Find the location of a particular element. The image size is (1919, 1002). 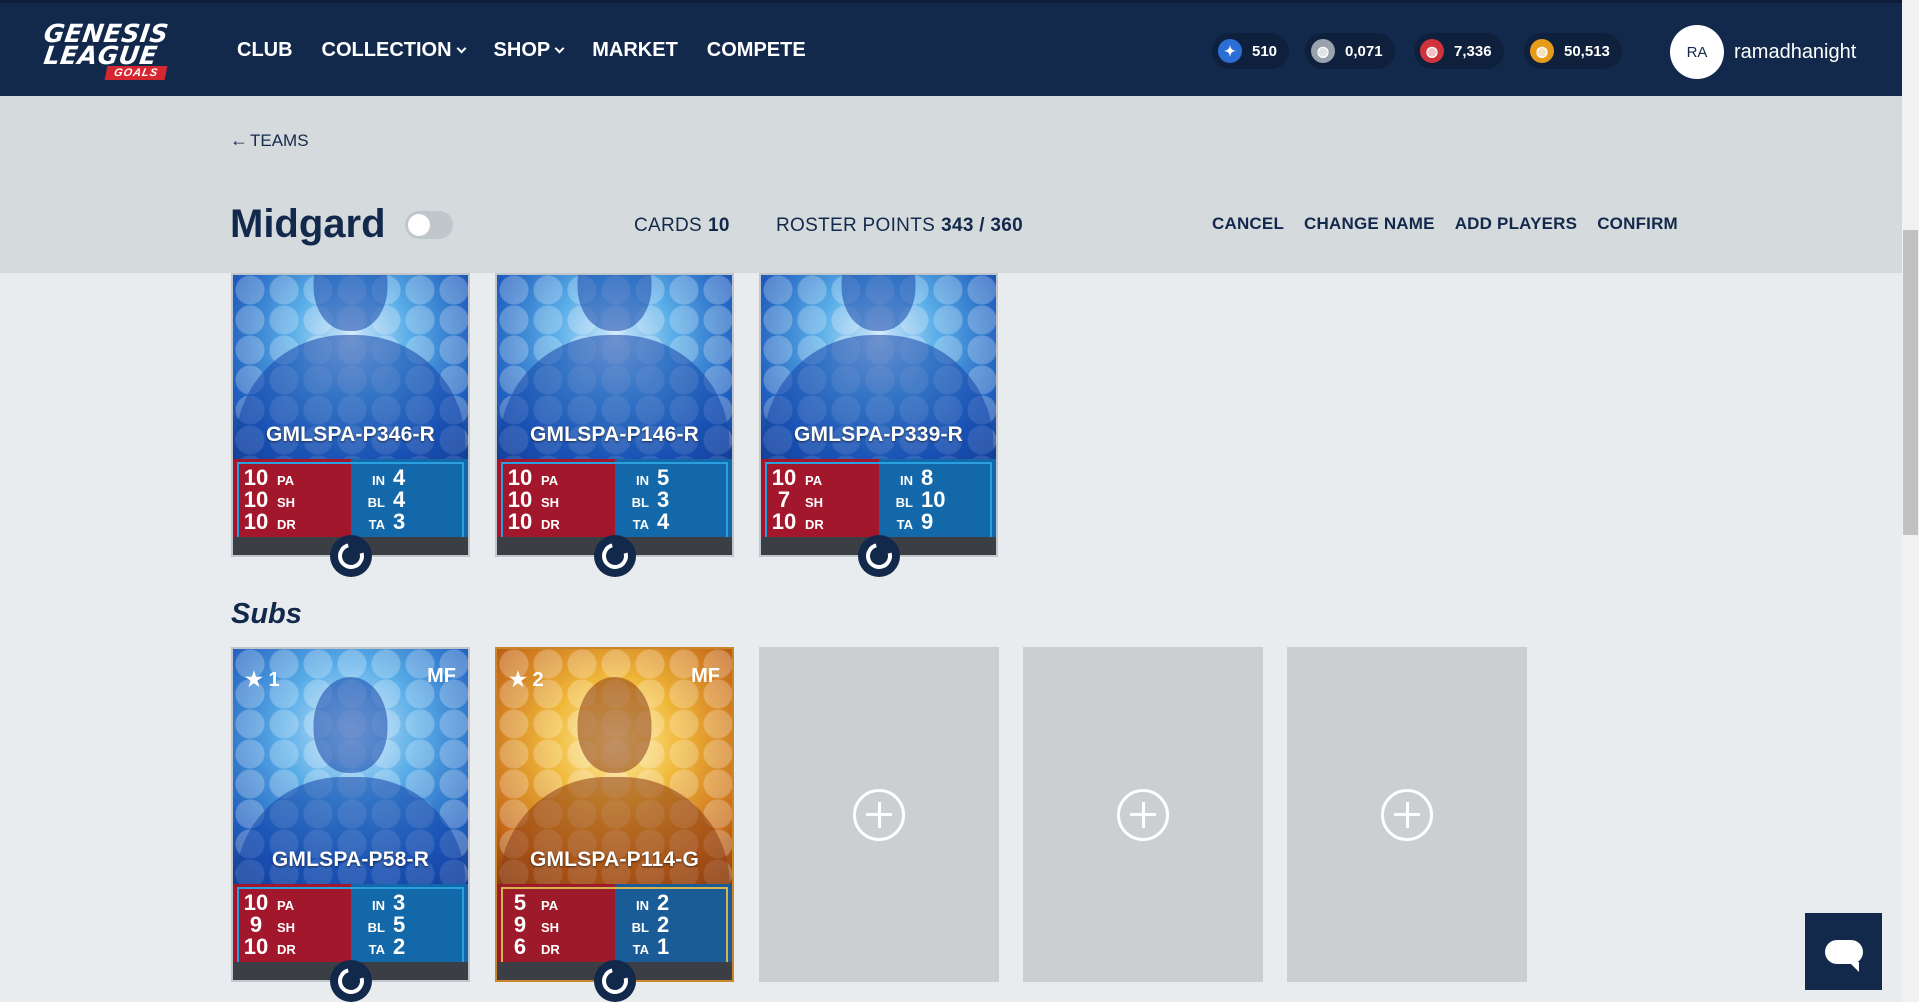

silver-ball-icon: ◍ is located at coordinates (1323, 51).